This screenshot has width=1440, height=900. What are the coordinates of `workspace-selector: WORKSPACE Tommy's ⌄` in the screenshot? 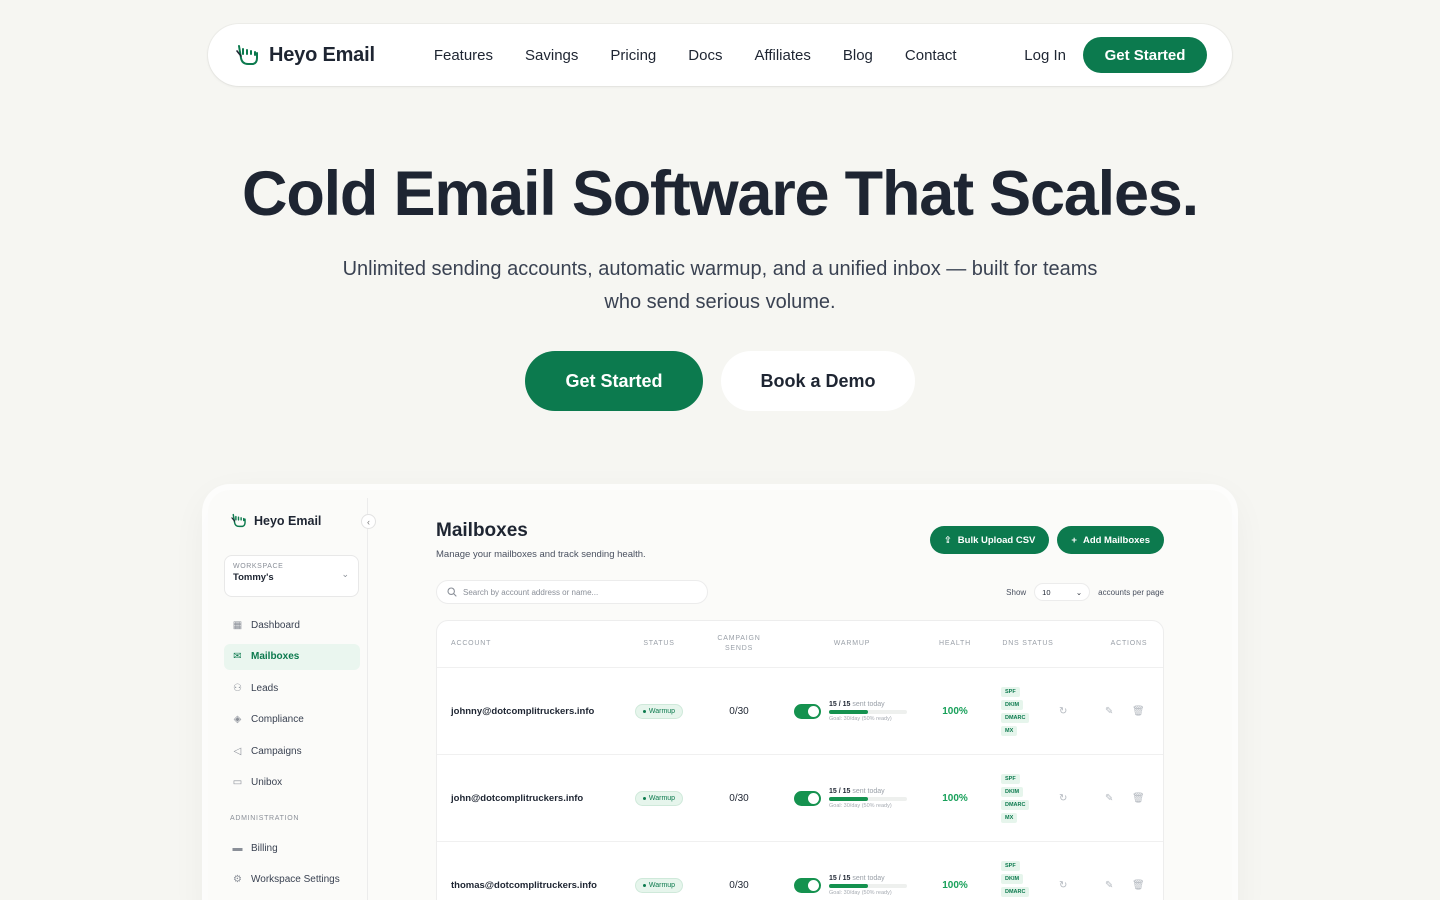 It's located at (291, 576).